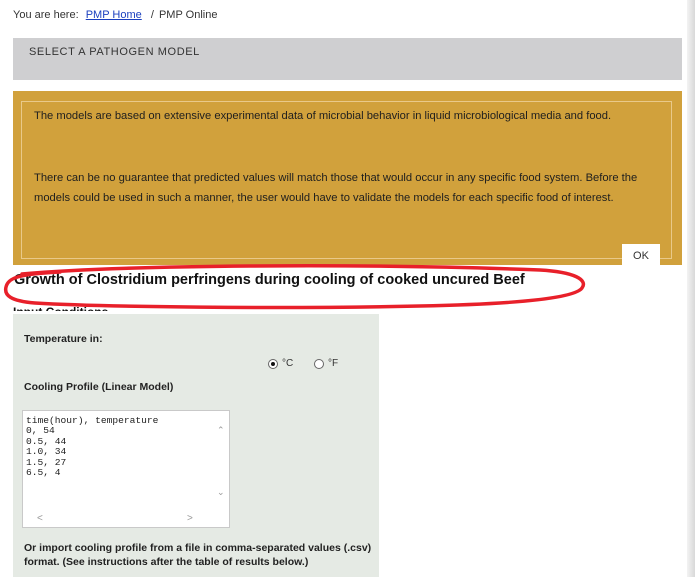 The width and height of the screenshot is (695, 577). I want to click on select-pathogen-model-bar: SELECT A PATHOGEN MODEL, so click(347, 59).